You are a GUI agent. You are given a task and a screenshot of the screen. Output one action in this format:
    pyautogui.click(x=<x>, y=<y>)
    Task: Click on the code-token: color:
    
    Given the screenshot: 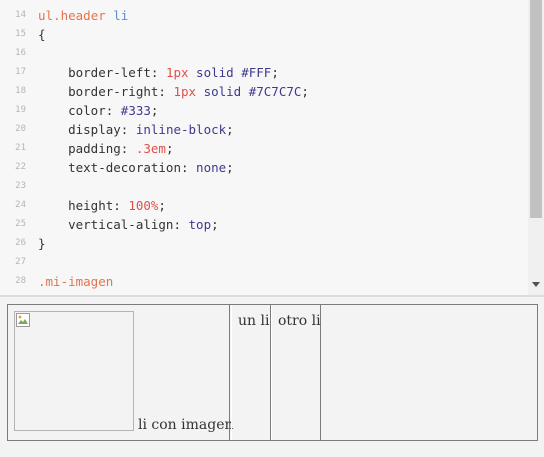 What is the action you would take?
    pyautogui.click(x=79, y=110)
    